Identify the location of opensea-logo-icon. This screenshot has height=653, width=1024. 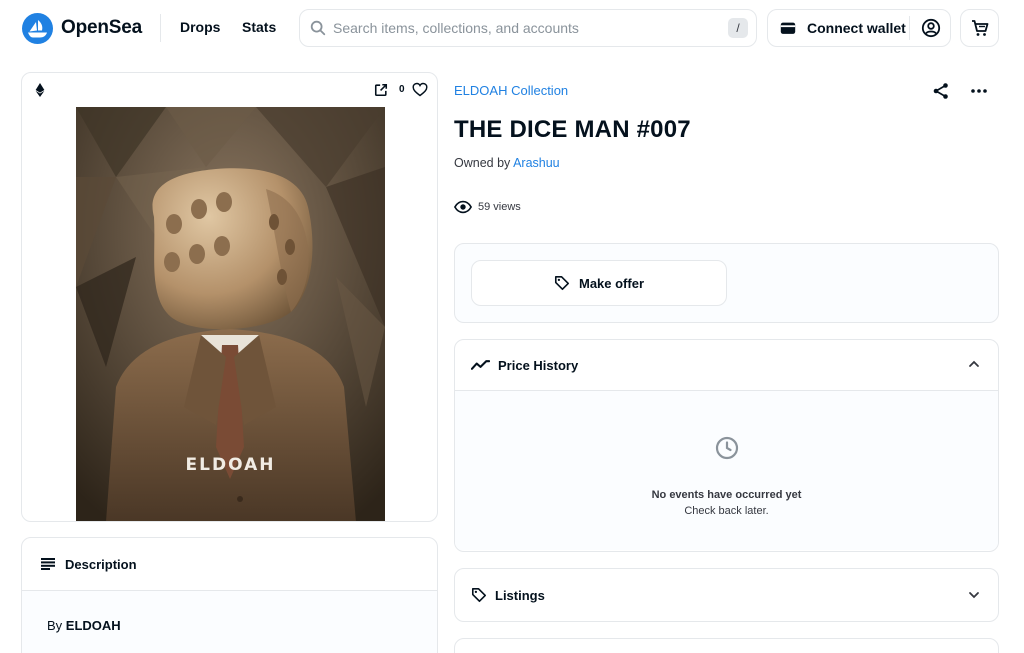
(37, 28).